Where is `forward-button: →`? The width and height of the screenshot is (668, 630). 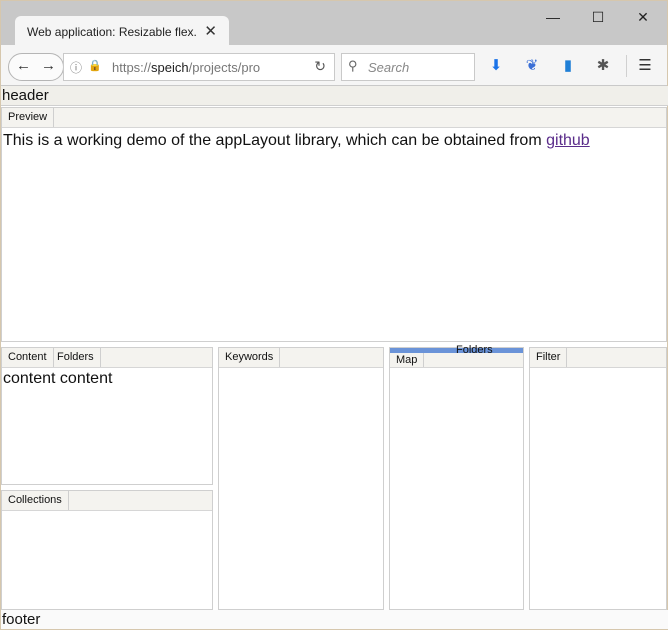
forward-button: → is located at coordinates (48, 65).